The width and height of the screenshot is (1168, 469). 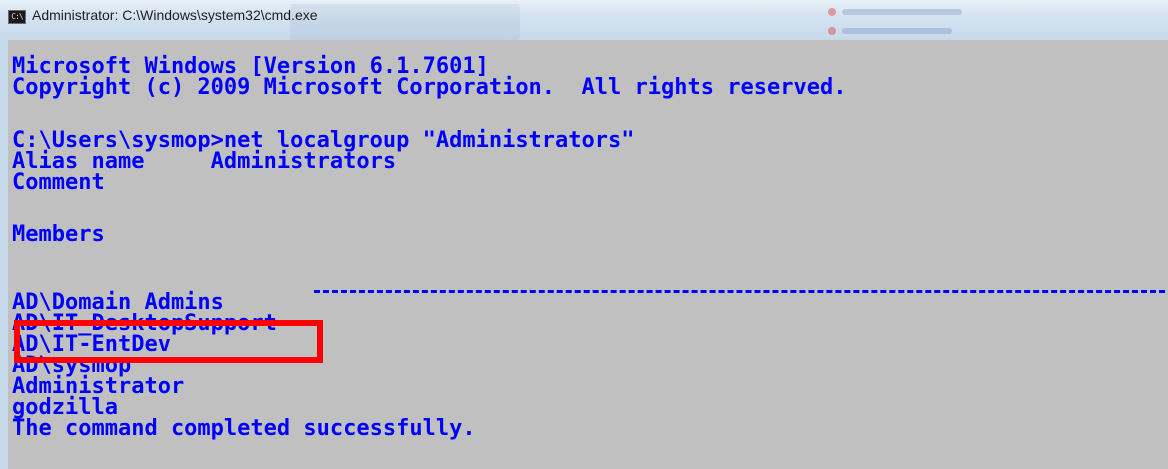 I want to click on console-line-alias-name: Alias name Administrators, so click(x=204, y=161).